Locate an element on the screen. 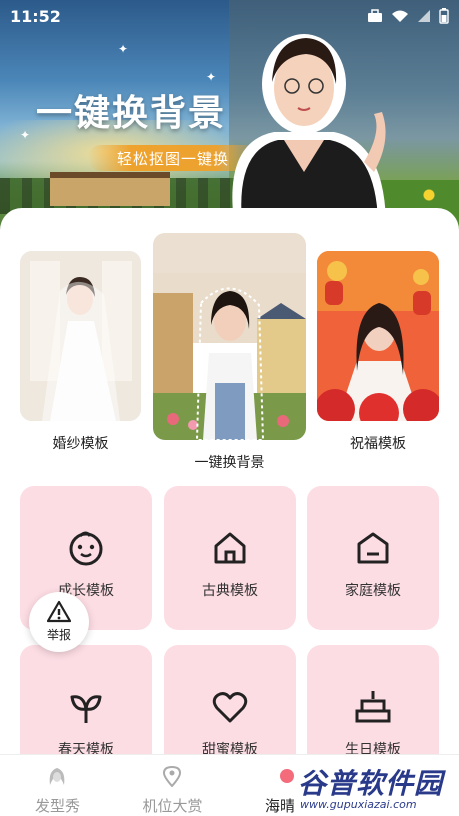 This screenshot has width=459, height=816. briefcase-icon is located at coordinates (375, 15).